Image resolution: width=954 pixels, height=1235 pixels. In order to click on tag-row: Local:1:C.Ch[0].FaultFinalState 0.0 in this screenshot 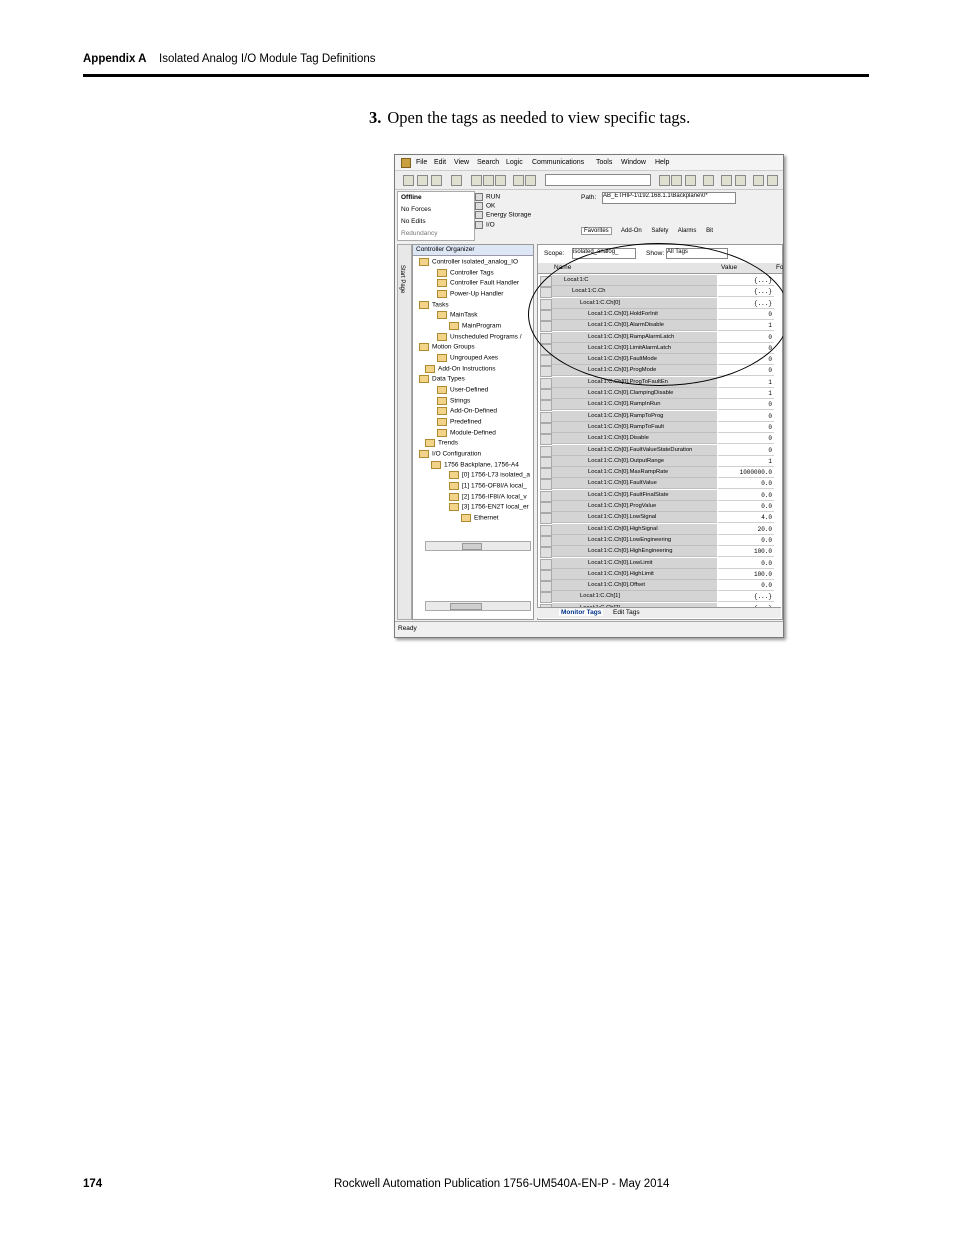, I will do `click(660, 495)`.